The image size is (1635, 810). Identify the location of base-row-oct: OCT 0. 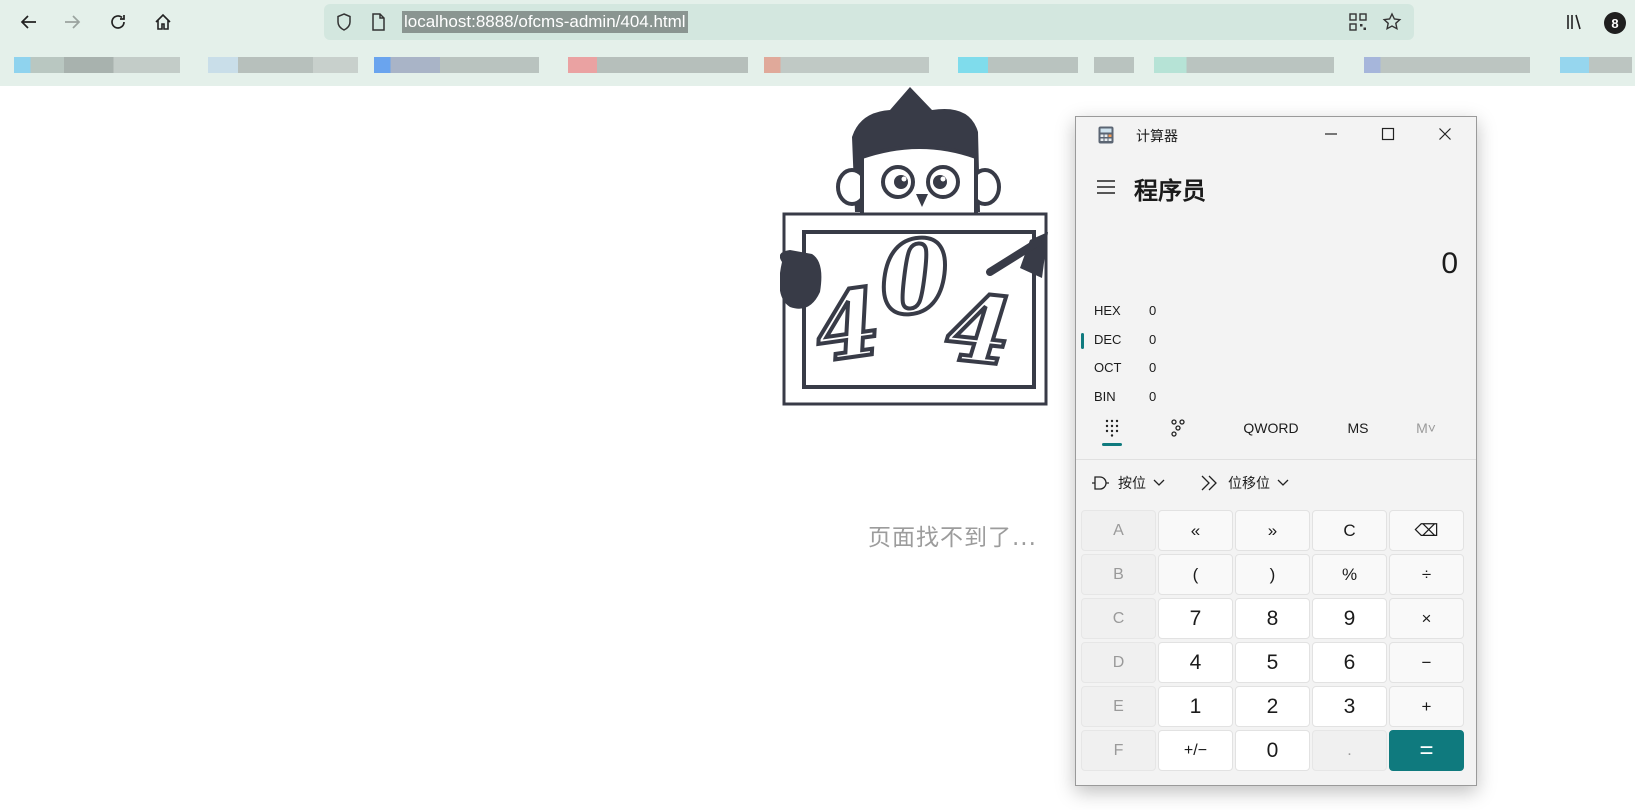
(1194, 369).